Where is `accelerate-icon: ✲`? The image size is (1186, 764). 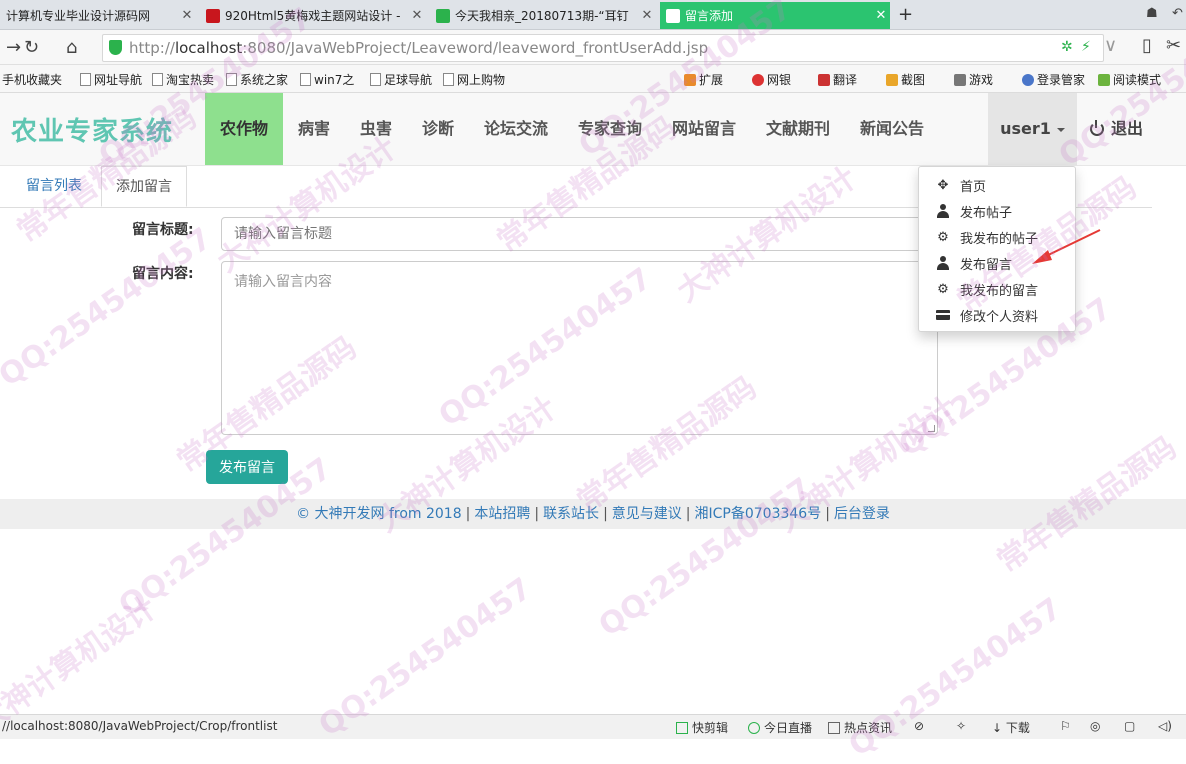
accelerate-icon: ✲ is located at coordinates (1067, 47).